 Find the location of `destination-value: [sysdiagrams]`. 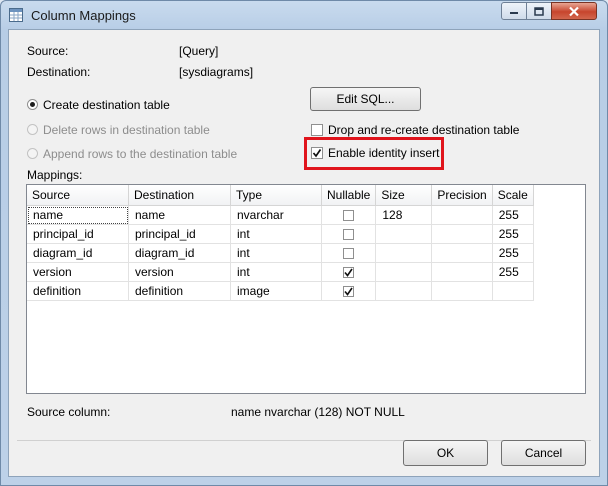

destination-value: [sysdiagrams] is located at coordinates (216, 72).